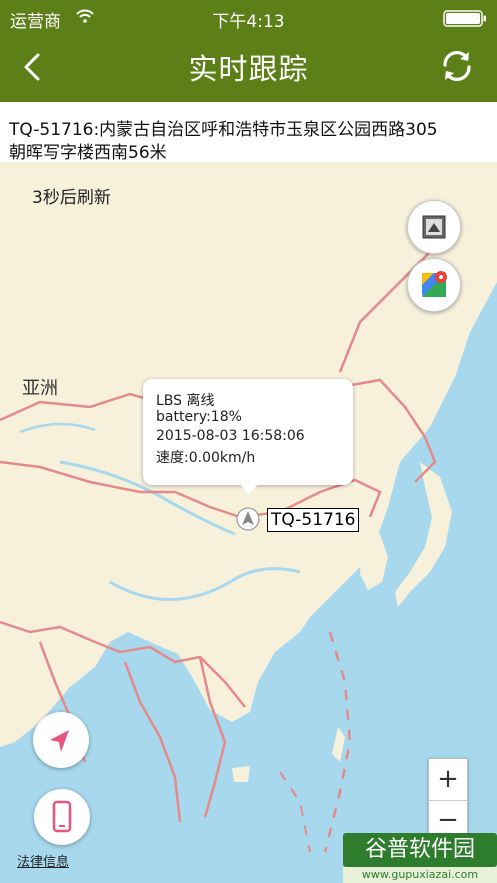 This screenshot has width=497, height=883. I want to click on zoom-in-button: +, so click(448, 780).